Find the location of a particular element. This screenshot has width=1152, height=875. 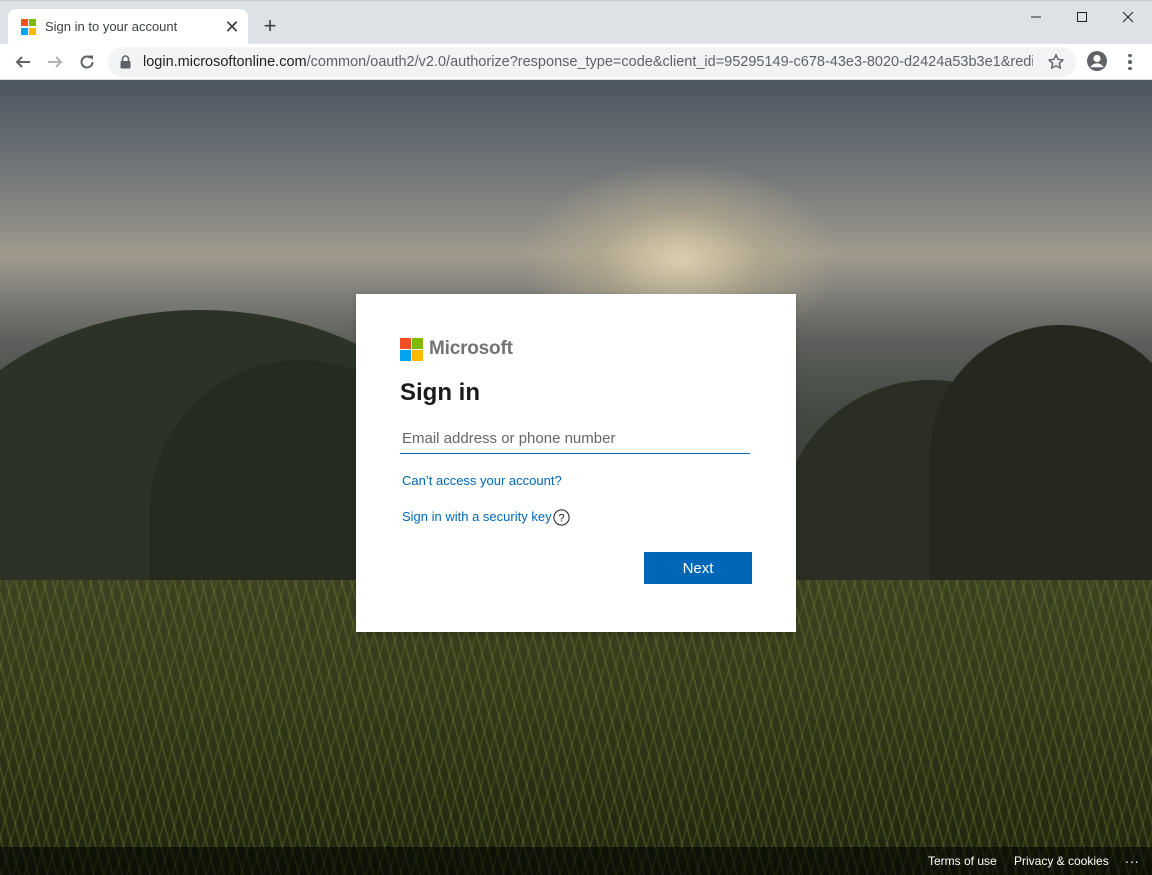

help-icon-glyph: ? is located at coordinates (561, 519).